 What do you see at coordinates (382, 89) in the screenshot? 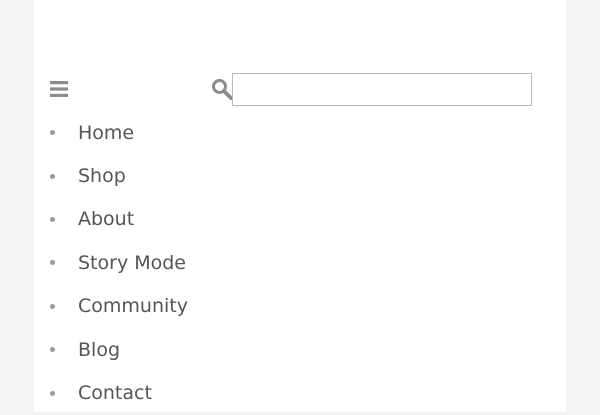
I see `search-input` at bounding box center [382, 89].